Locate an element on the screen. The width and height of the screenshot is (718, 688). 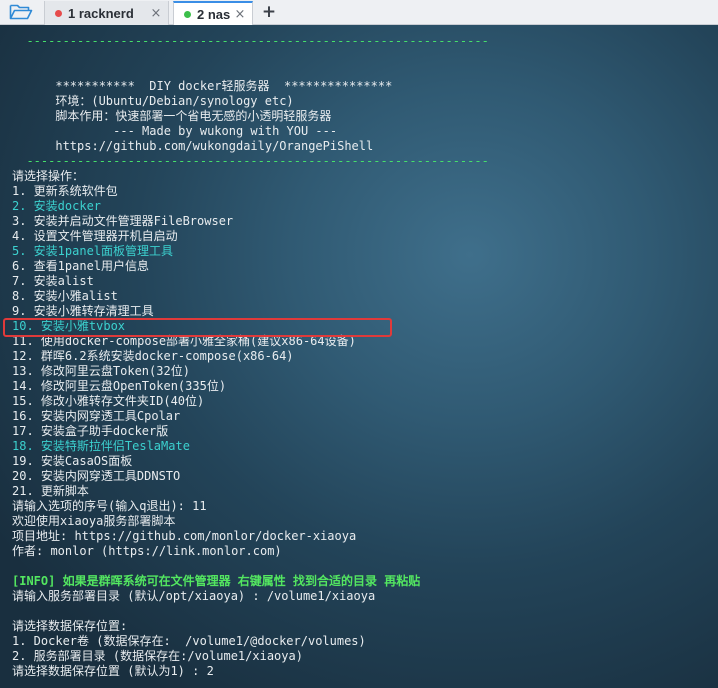
tab-nas: 2 nas × is located at coordinates (213, 13).